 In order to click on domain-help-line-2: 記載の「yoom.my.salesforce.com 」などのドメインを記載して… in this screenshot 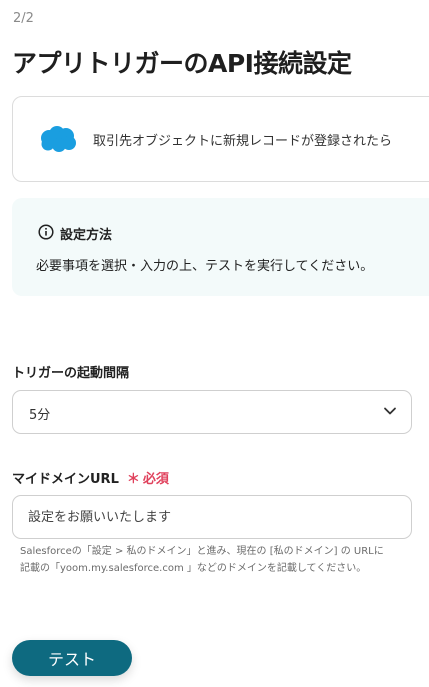, I will do `click(193, 568)`.